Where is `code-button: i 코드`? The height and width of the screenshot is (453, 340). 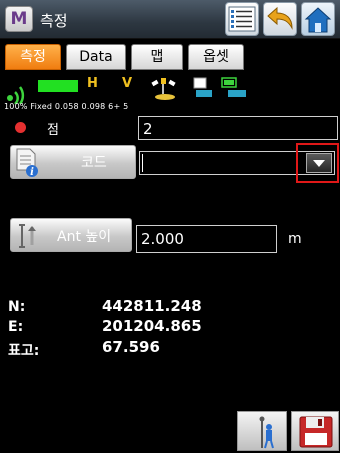 code-button: i 코드 is located at coordinates (73, 162).